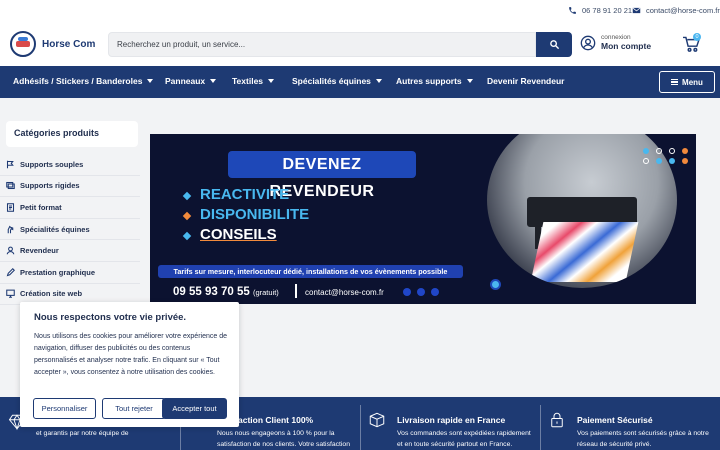 The height and width of the screenshot is (450, 720). I want to click on site-header: Horse Com connexion Mon compte 0, so click(360, 45).